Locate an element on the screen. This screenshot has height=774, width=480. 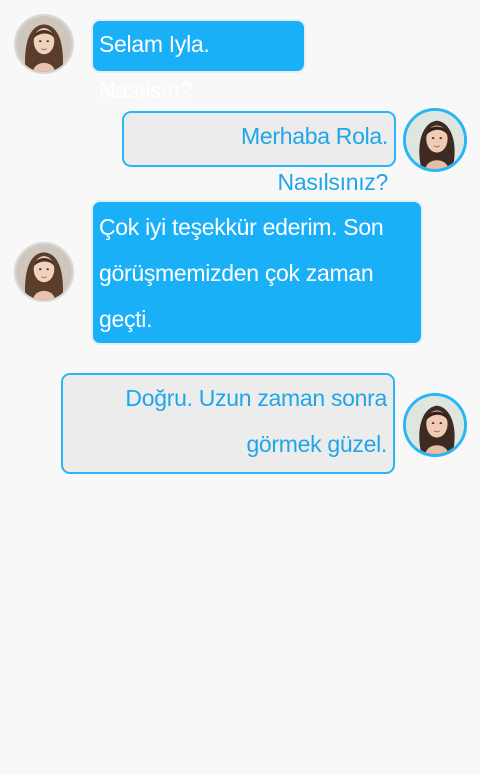
message-bubble-outgoing: Merhaba Rola. Nasılsınız? is located at coordinates (259, 153).